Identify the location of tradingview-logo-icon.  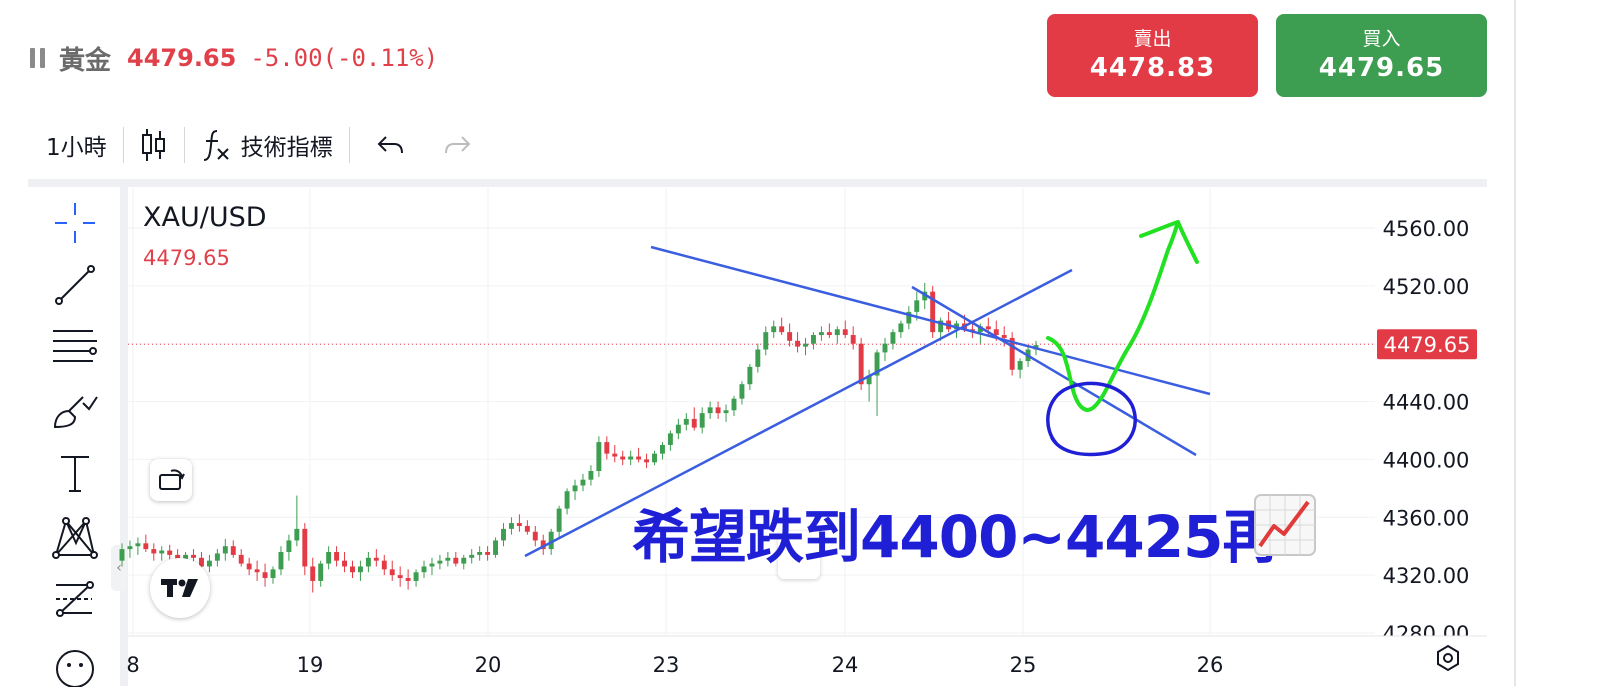
(179, 588).